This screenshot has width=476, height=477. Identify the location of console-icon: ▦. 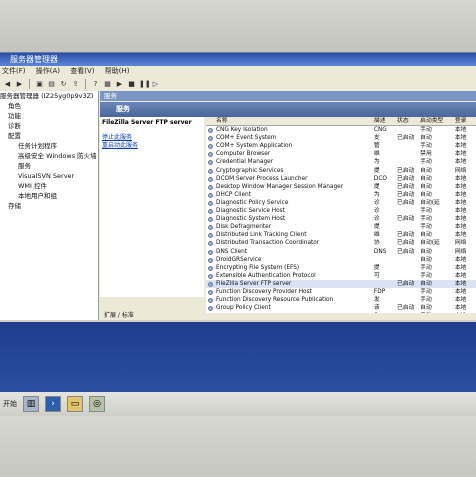
(107, 84).